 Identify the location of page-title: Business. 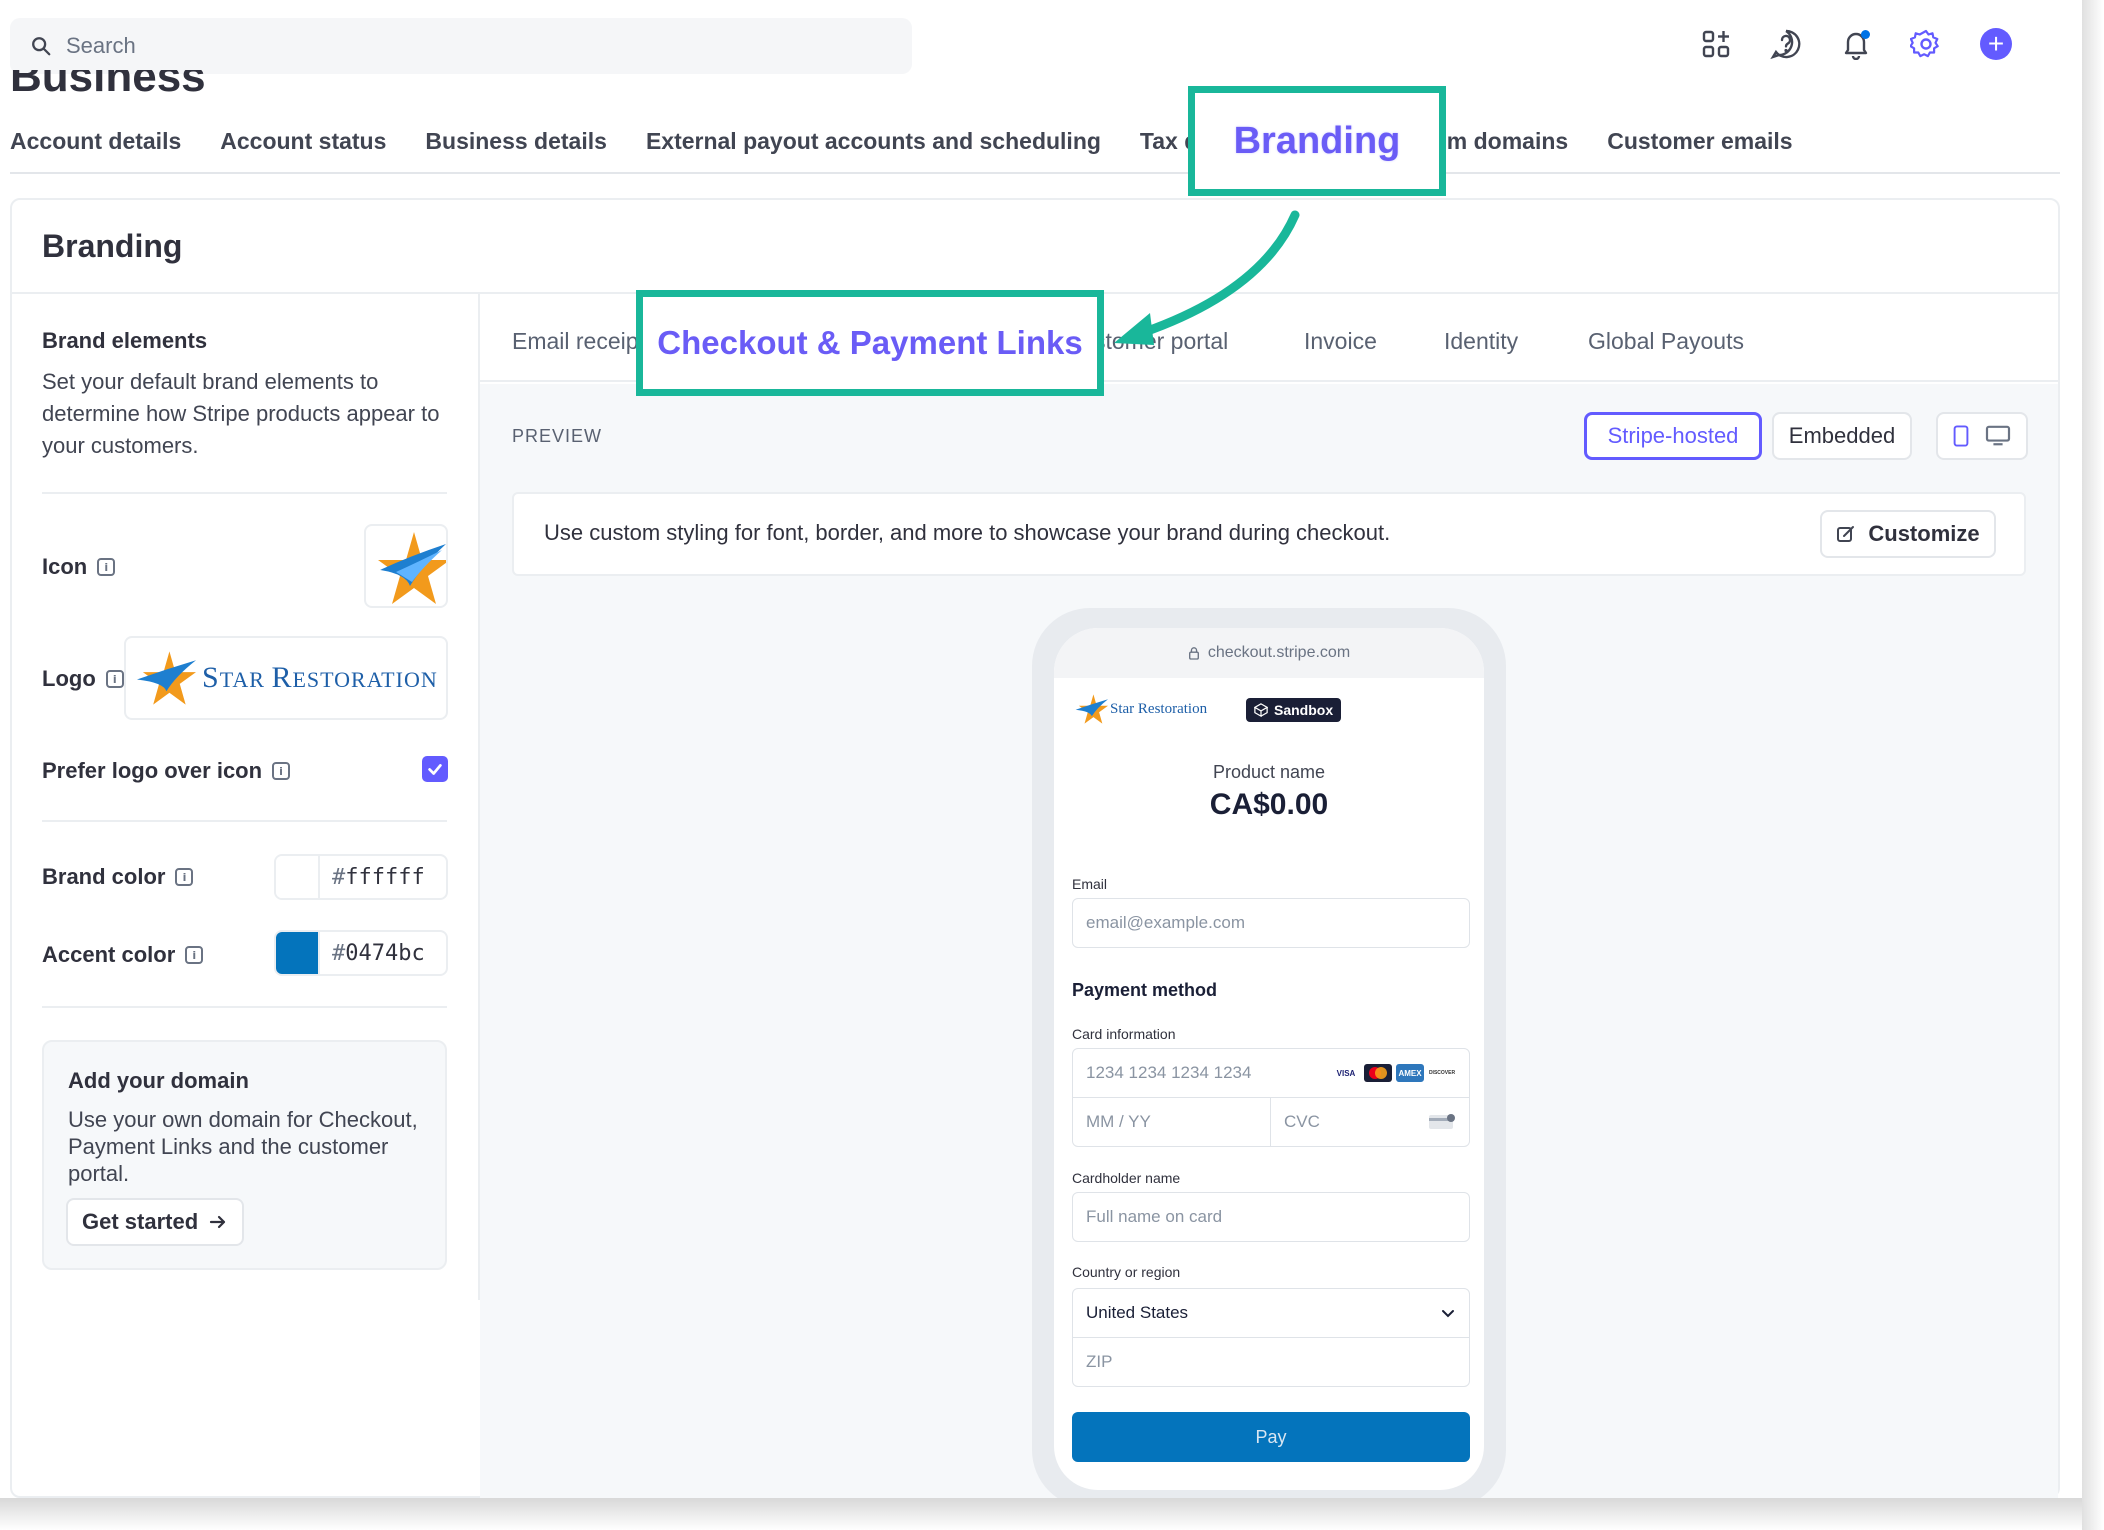
(108, 84).